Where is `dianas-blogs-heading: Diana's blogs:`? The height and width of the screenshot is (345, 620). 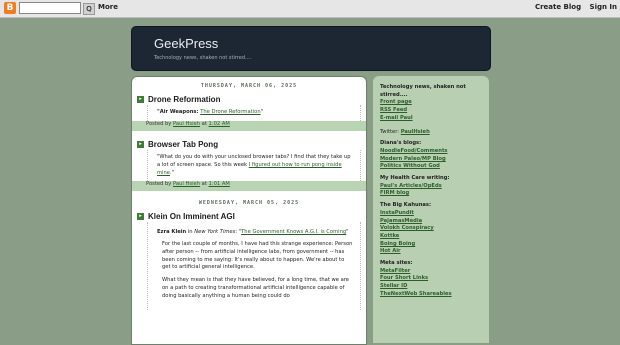 dianas-blogs-heading: Diana's blogs: is located at coordinates (401, 143).